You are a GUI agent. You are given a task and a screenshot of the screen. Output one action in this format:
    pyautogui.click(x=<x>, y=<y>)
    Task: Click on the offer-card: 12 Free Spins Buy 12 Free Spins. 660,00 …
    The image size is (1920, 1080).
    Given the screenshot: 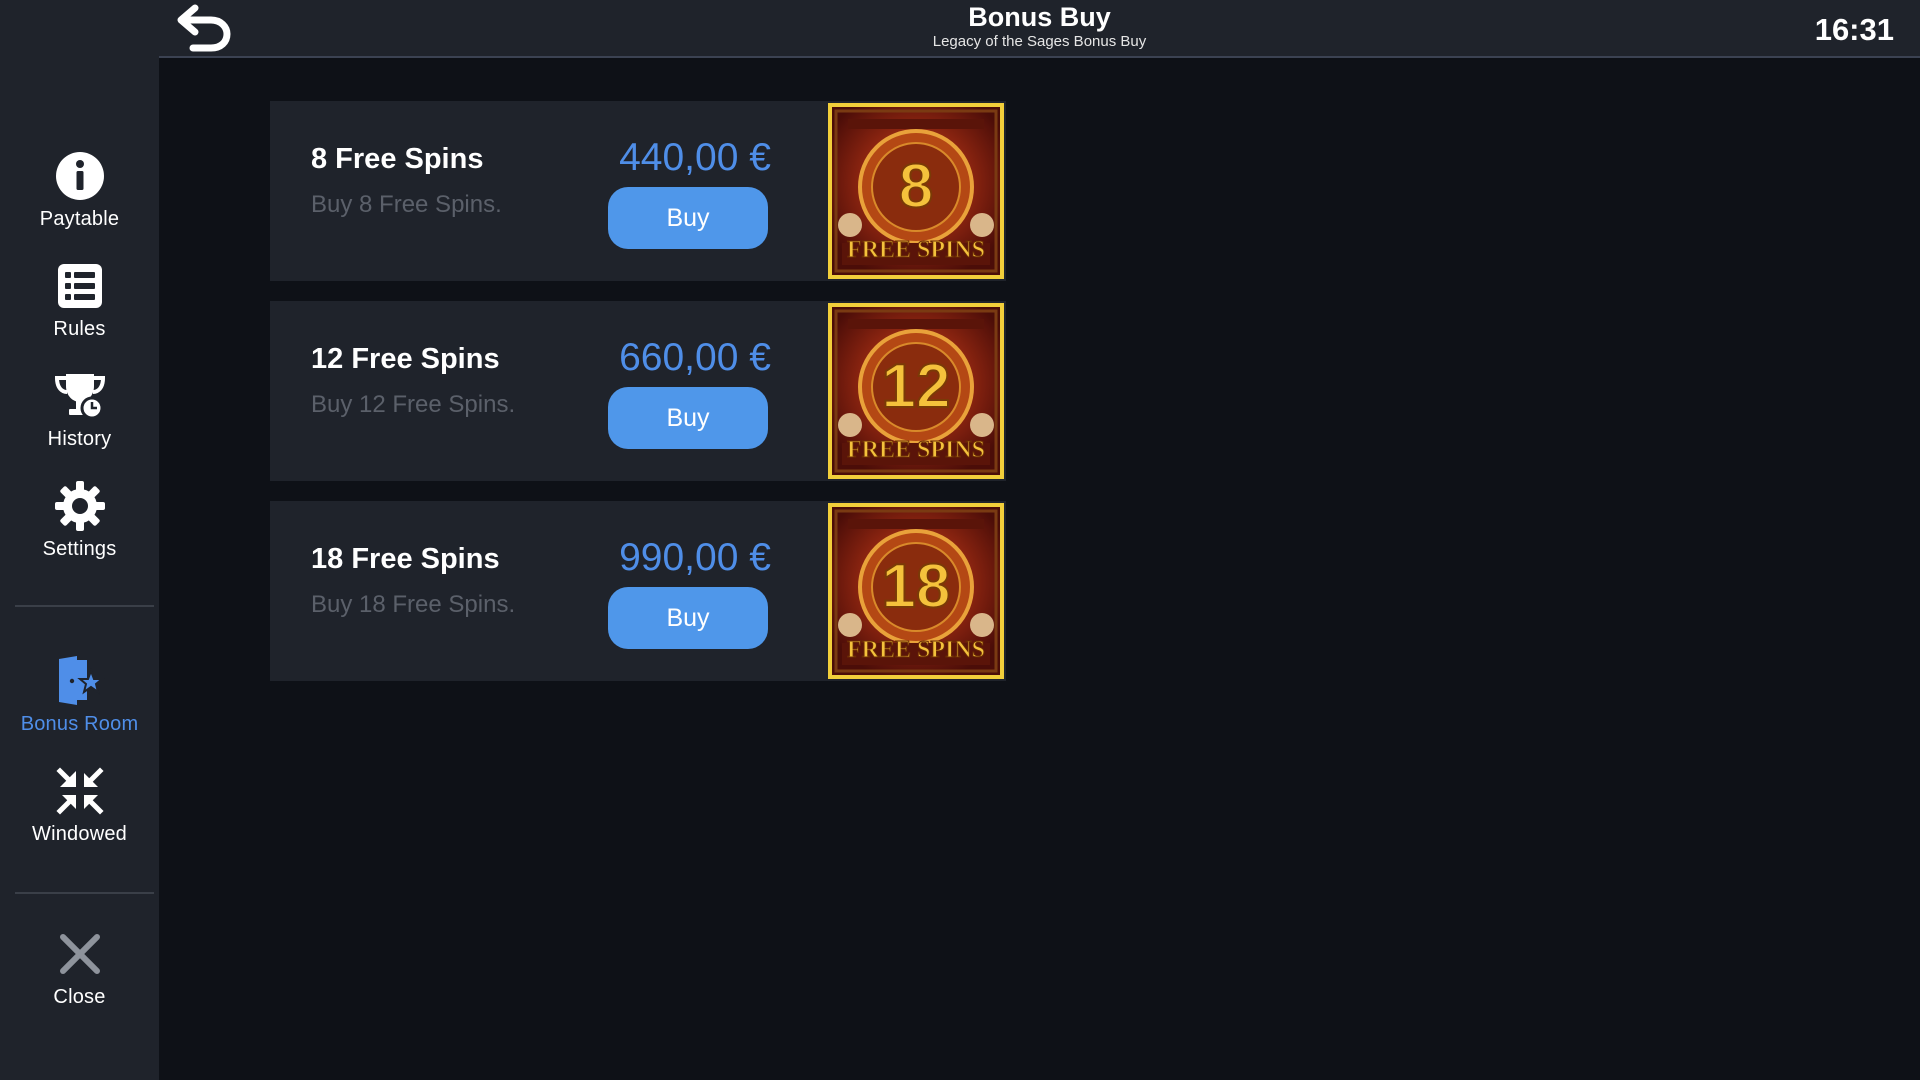 What is the action you would take?
    pyautogui.click(x=638, y=391)
    